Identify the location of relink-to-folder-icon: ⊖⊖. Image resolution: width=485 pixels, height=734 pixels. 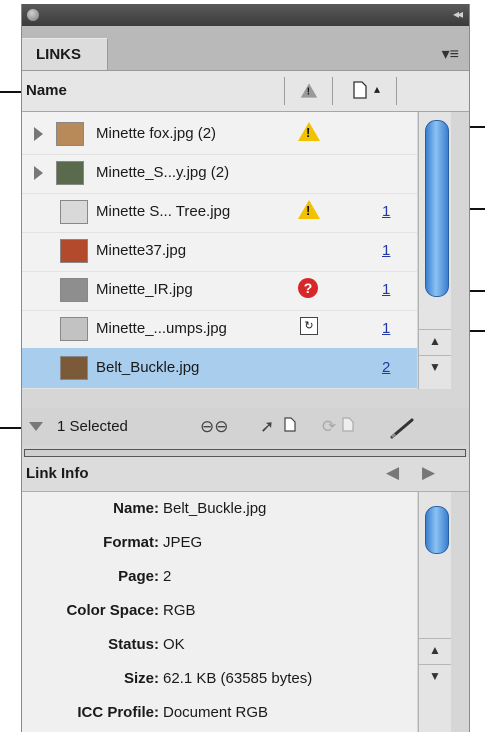
(214, 427).